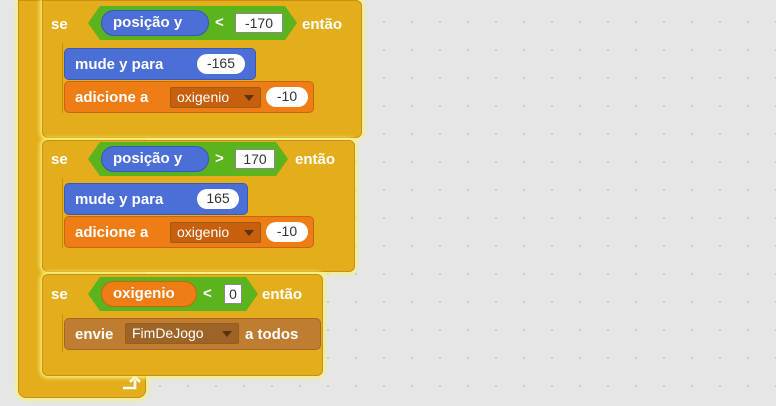  What do you see at coordinates (259, 23) in the screenshot?
I see `compare-value-input: -170` at bounding box center [259, 23].